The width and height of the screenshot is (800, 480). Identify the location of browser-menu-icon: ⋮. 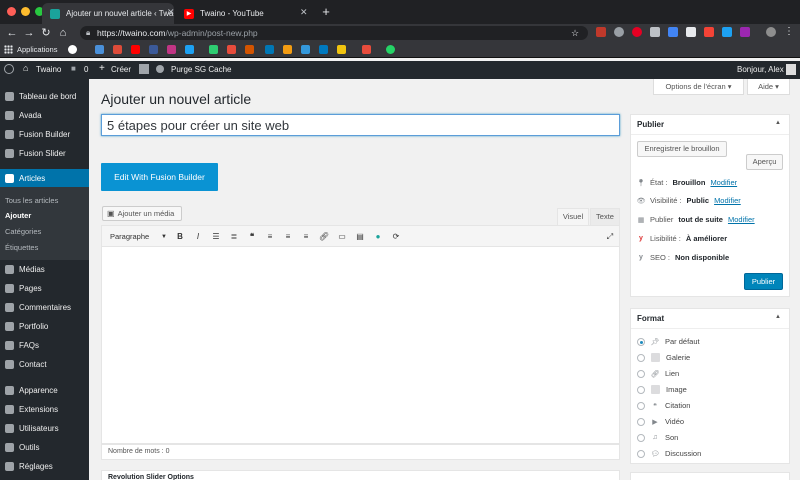
(789, 31).